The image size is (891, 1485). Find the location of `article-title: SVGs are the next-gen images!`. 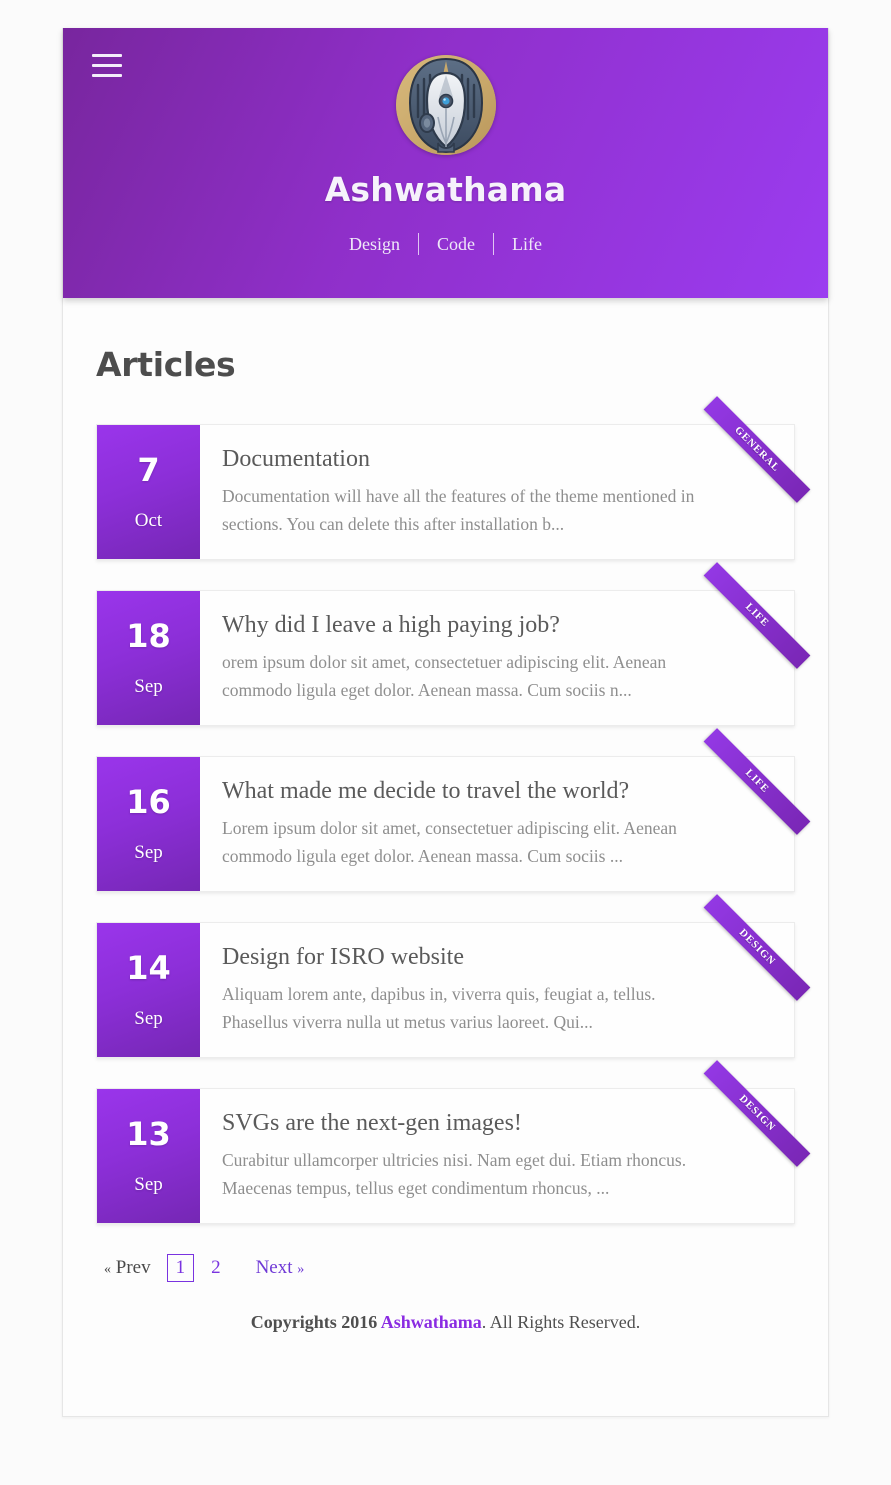

article-title: SVGs are the next-gen images! is located at coordinates (463, 1123).